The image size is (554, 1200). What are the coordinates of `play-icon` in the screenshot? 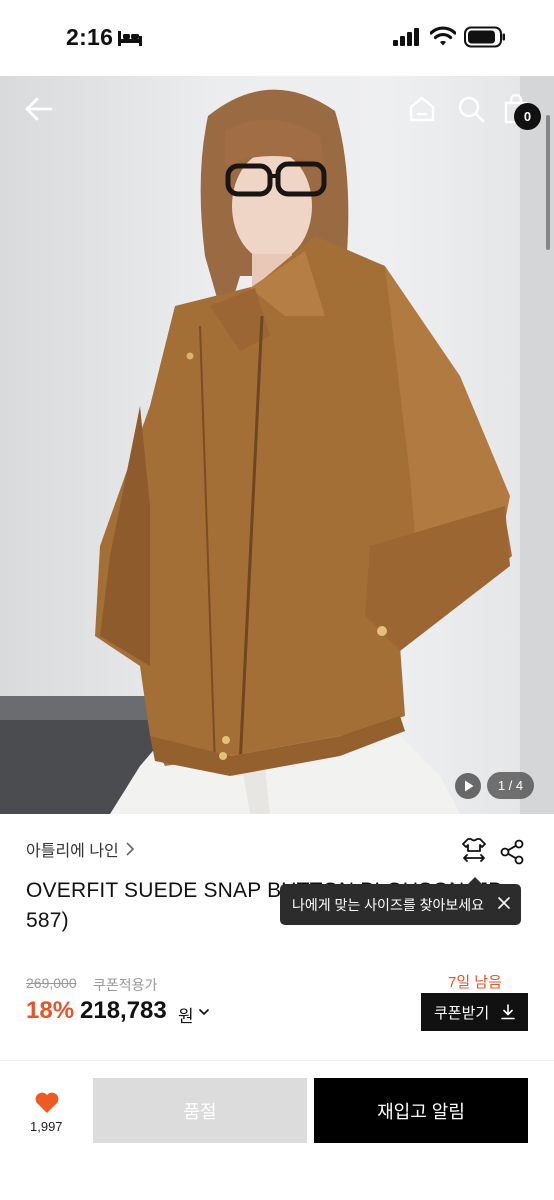 It's located at (469, 786).